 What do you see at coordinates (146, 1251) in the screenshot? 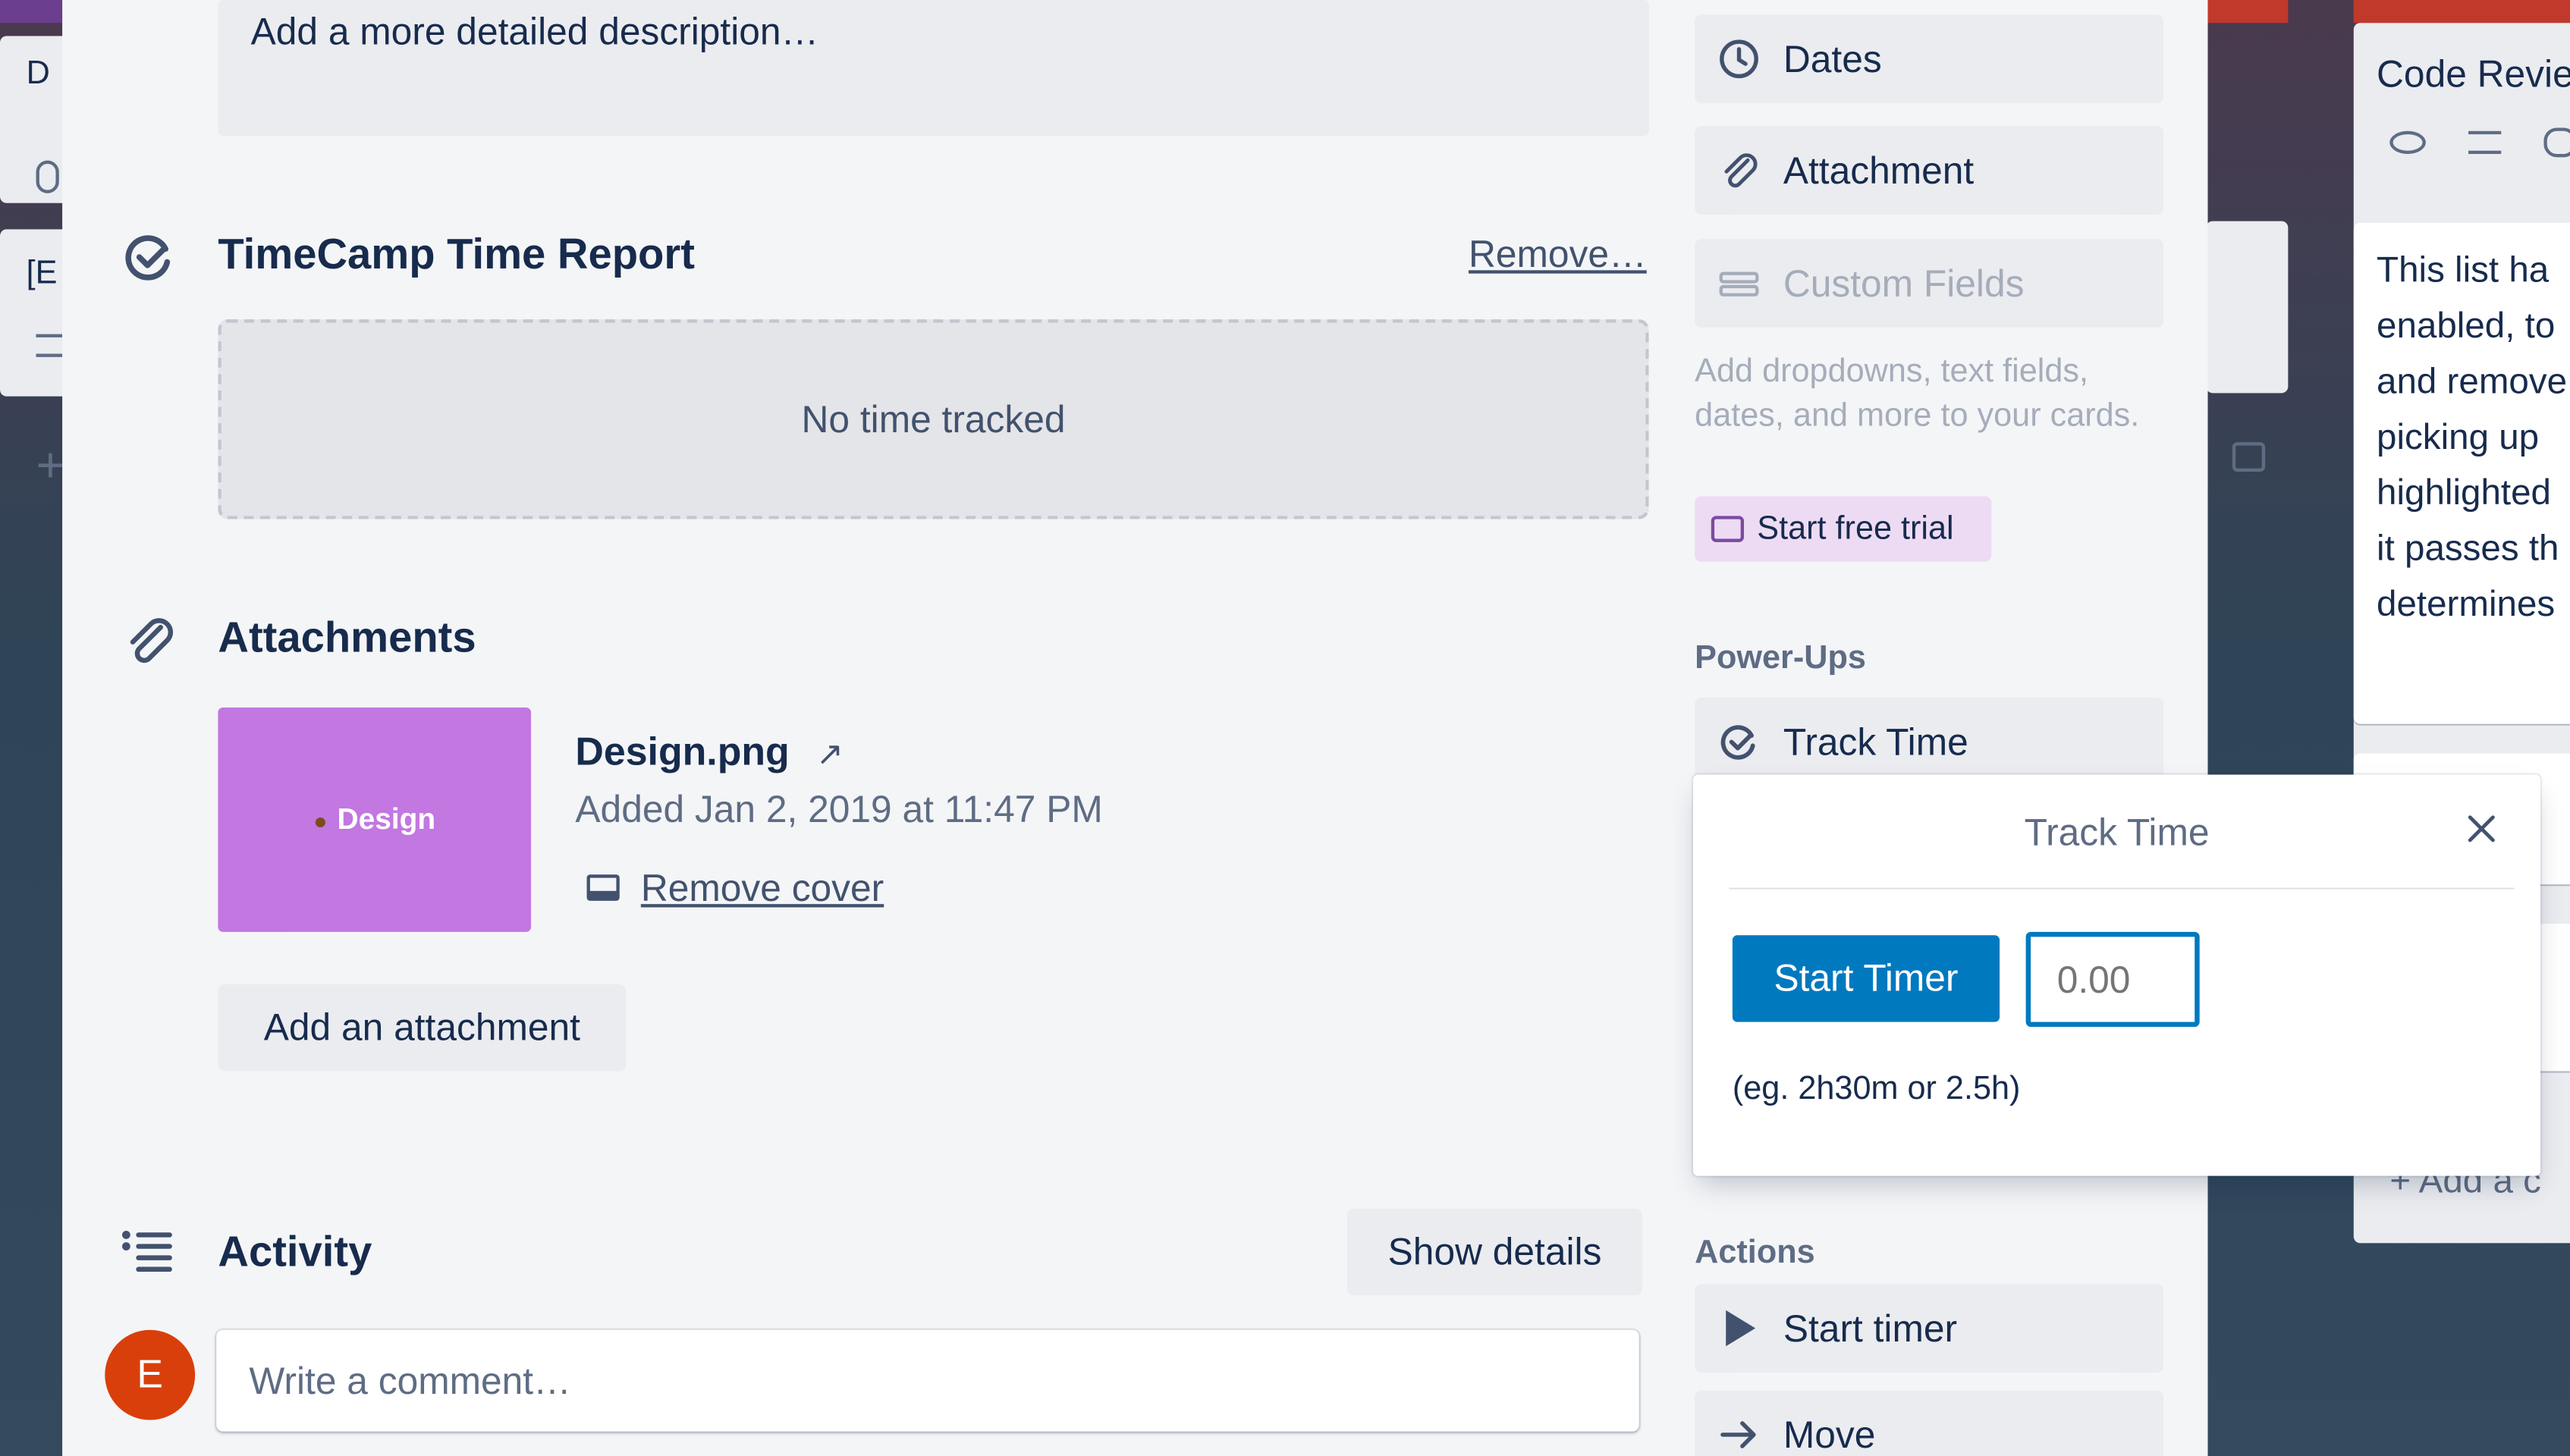
I see `activity-icon` at bounding box center [146, 1251].